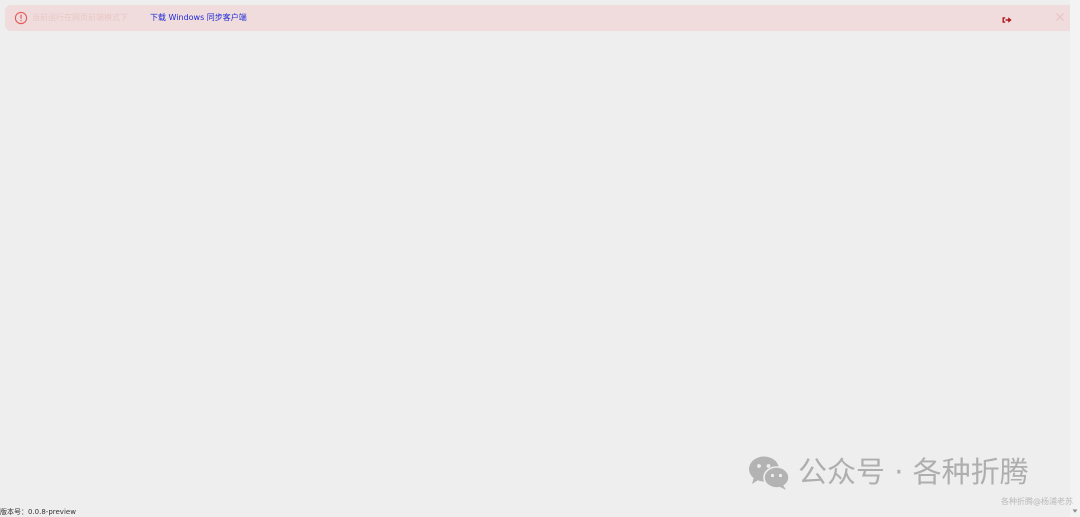 Image resolution: width=1080 pixels, height=517 pixels. What do you see at coordinates (21, 18) in the screenshot?
I see `alert-circle-icon` at bounding box center [21, 18].